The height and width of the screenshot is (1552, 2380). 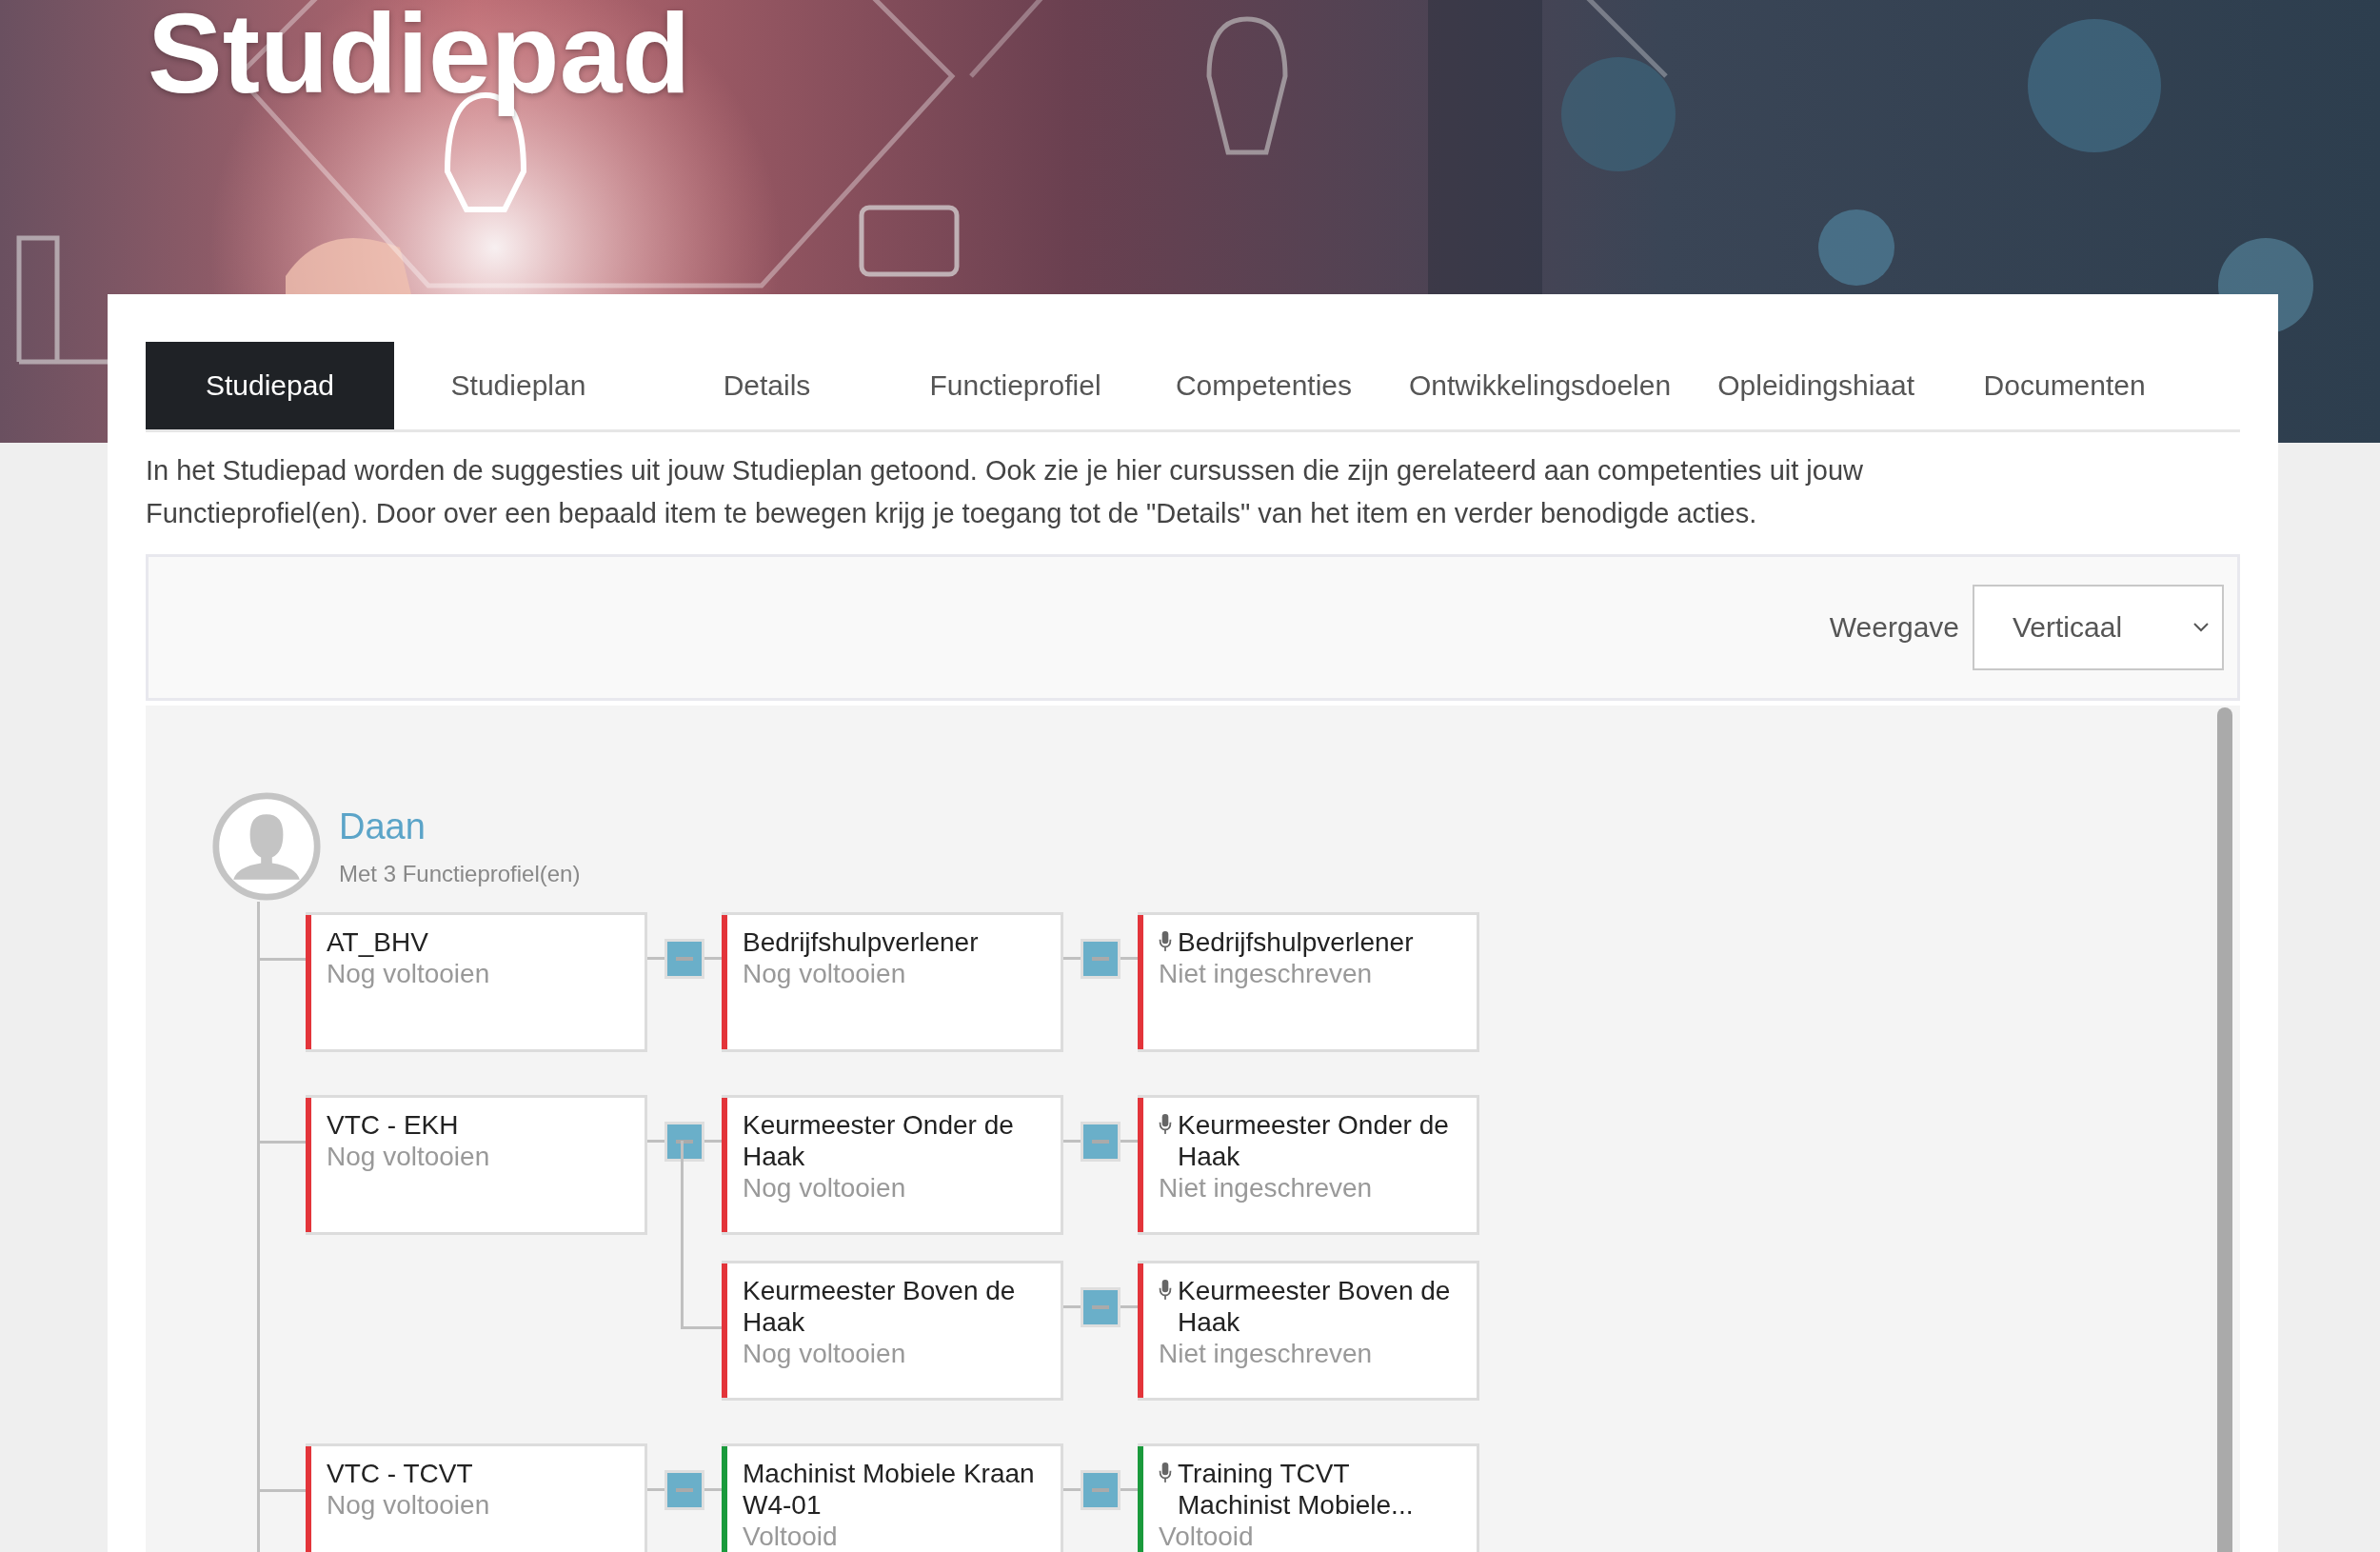 I want to click on tab: Competenties, so click(x=1264, y=386).